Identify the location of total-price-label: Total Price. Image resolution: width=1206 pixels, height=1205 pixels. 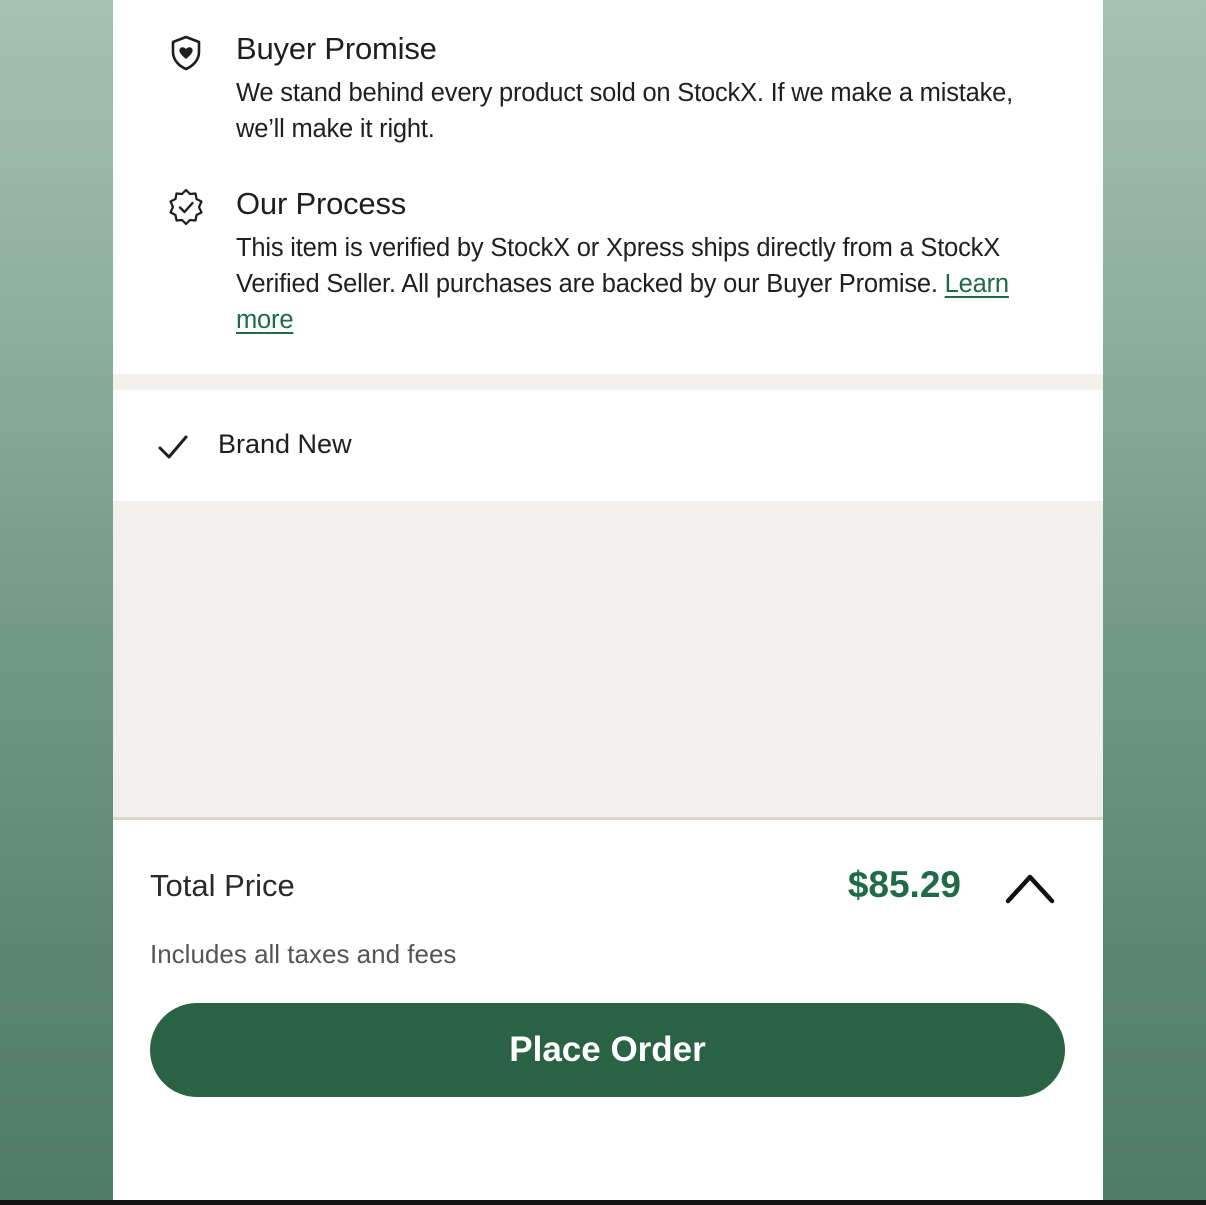
(222, 885).